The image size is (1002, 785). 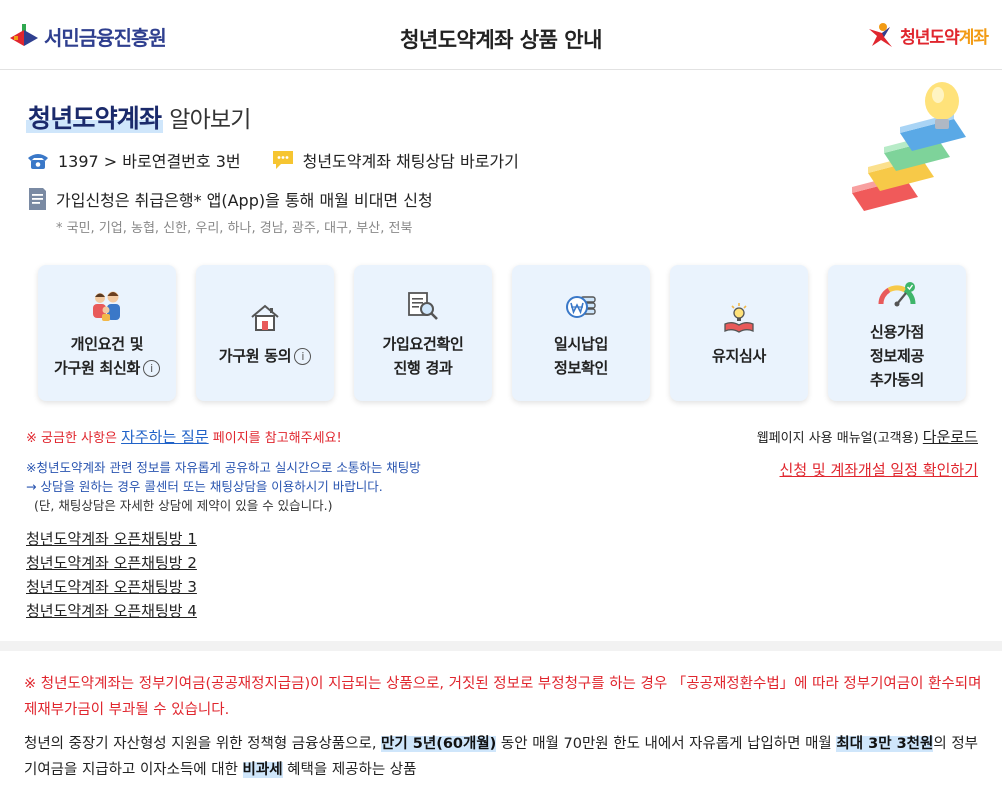 I want to click on top-header: 서민금융진흥원 청년도약계좌 상품 안내 청년도약계좌, so click(x=501, y=35).